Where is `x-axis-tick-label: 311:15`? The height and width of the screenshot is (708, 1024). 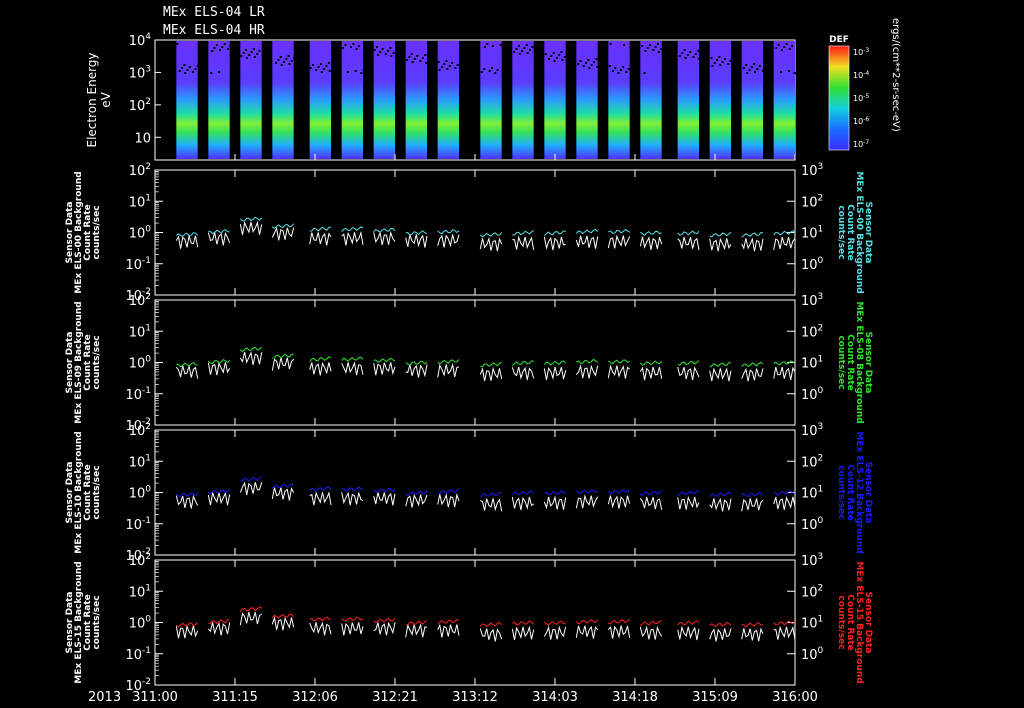 x-axis-tick-label: 311:15 is located at coordinates (235, 697).